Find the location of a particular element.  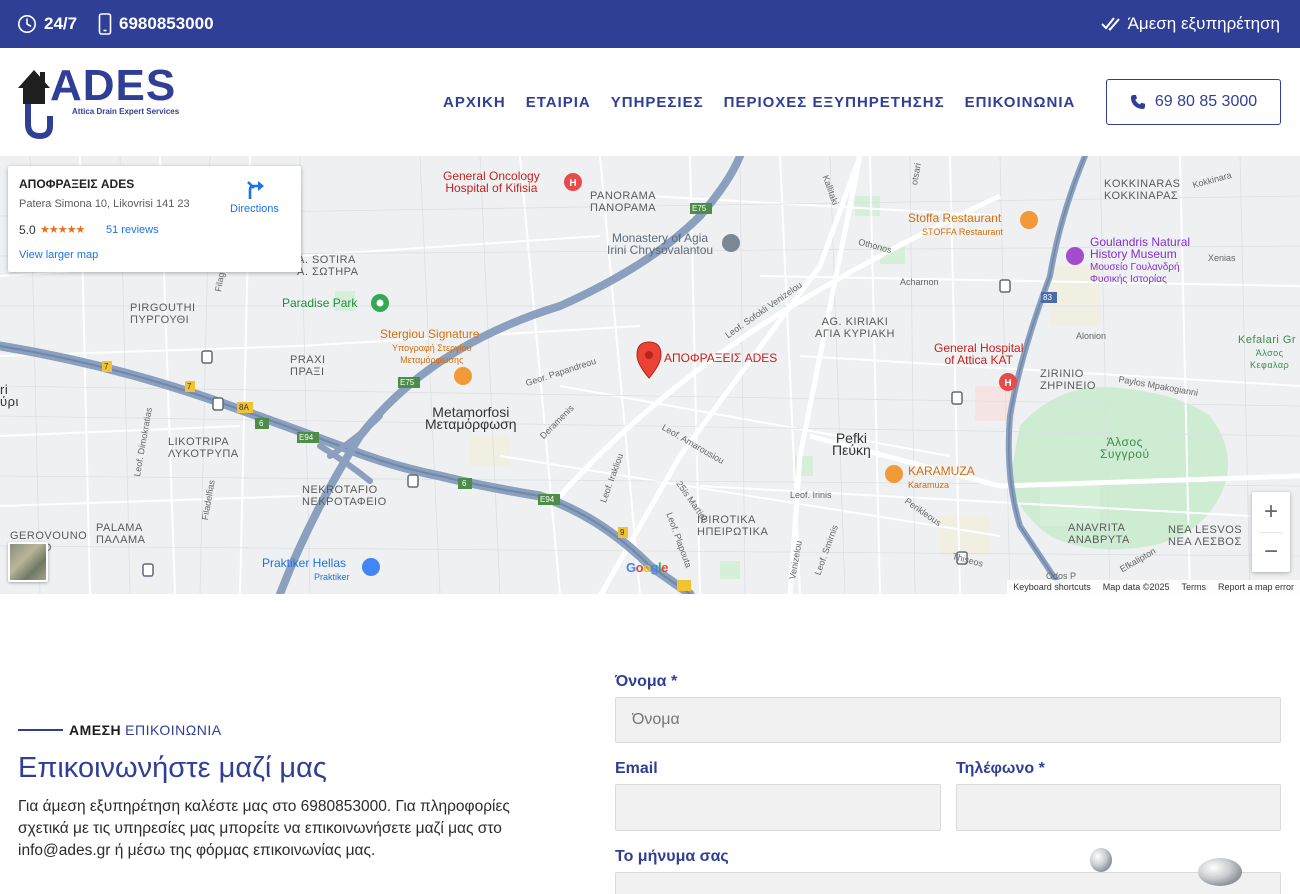

map-label-praktiker: Praktiker Hellas is located at coordinates (304, 563).